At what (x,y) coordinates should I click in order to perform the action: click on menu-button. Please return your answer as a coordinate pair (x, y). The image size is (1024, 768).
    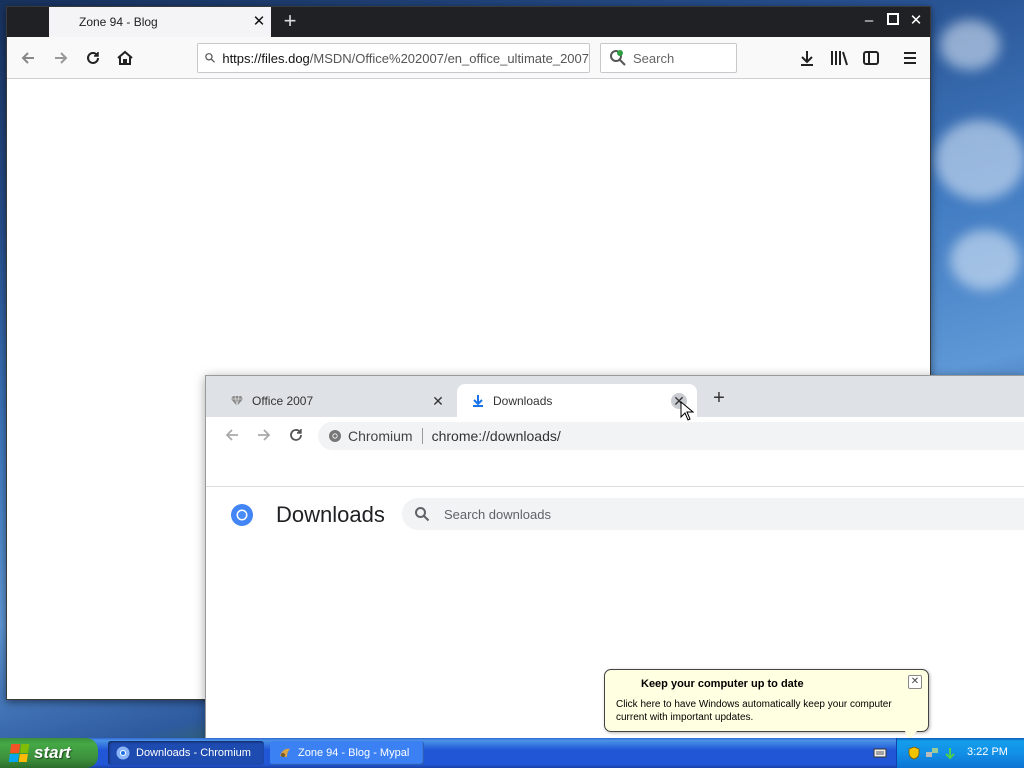
    Looking at the image, I should click on (910, 58).